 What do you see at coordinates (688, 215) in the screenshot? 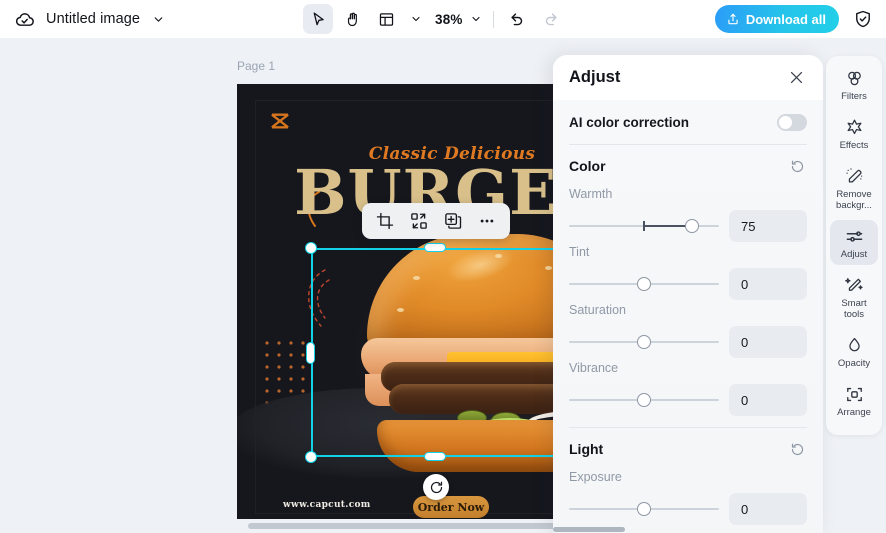
I see `warmth-control: Warmth 75` at bounding box center [688, 215].